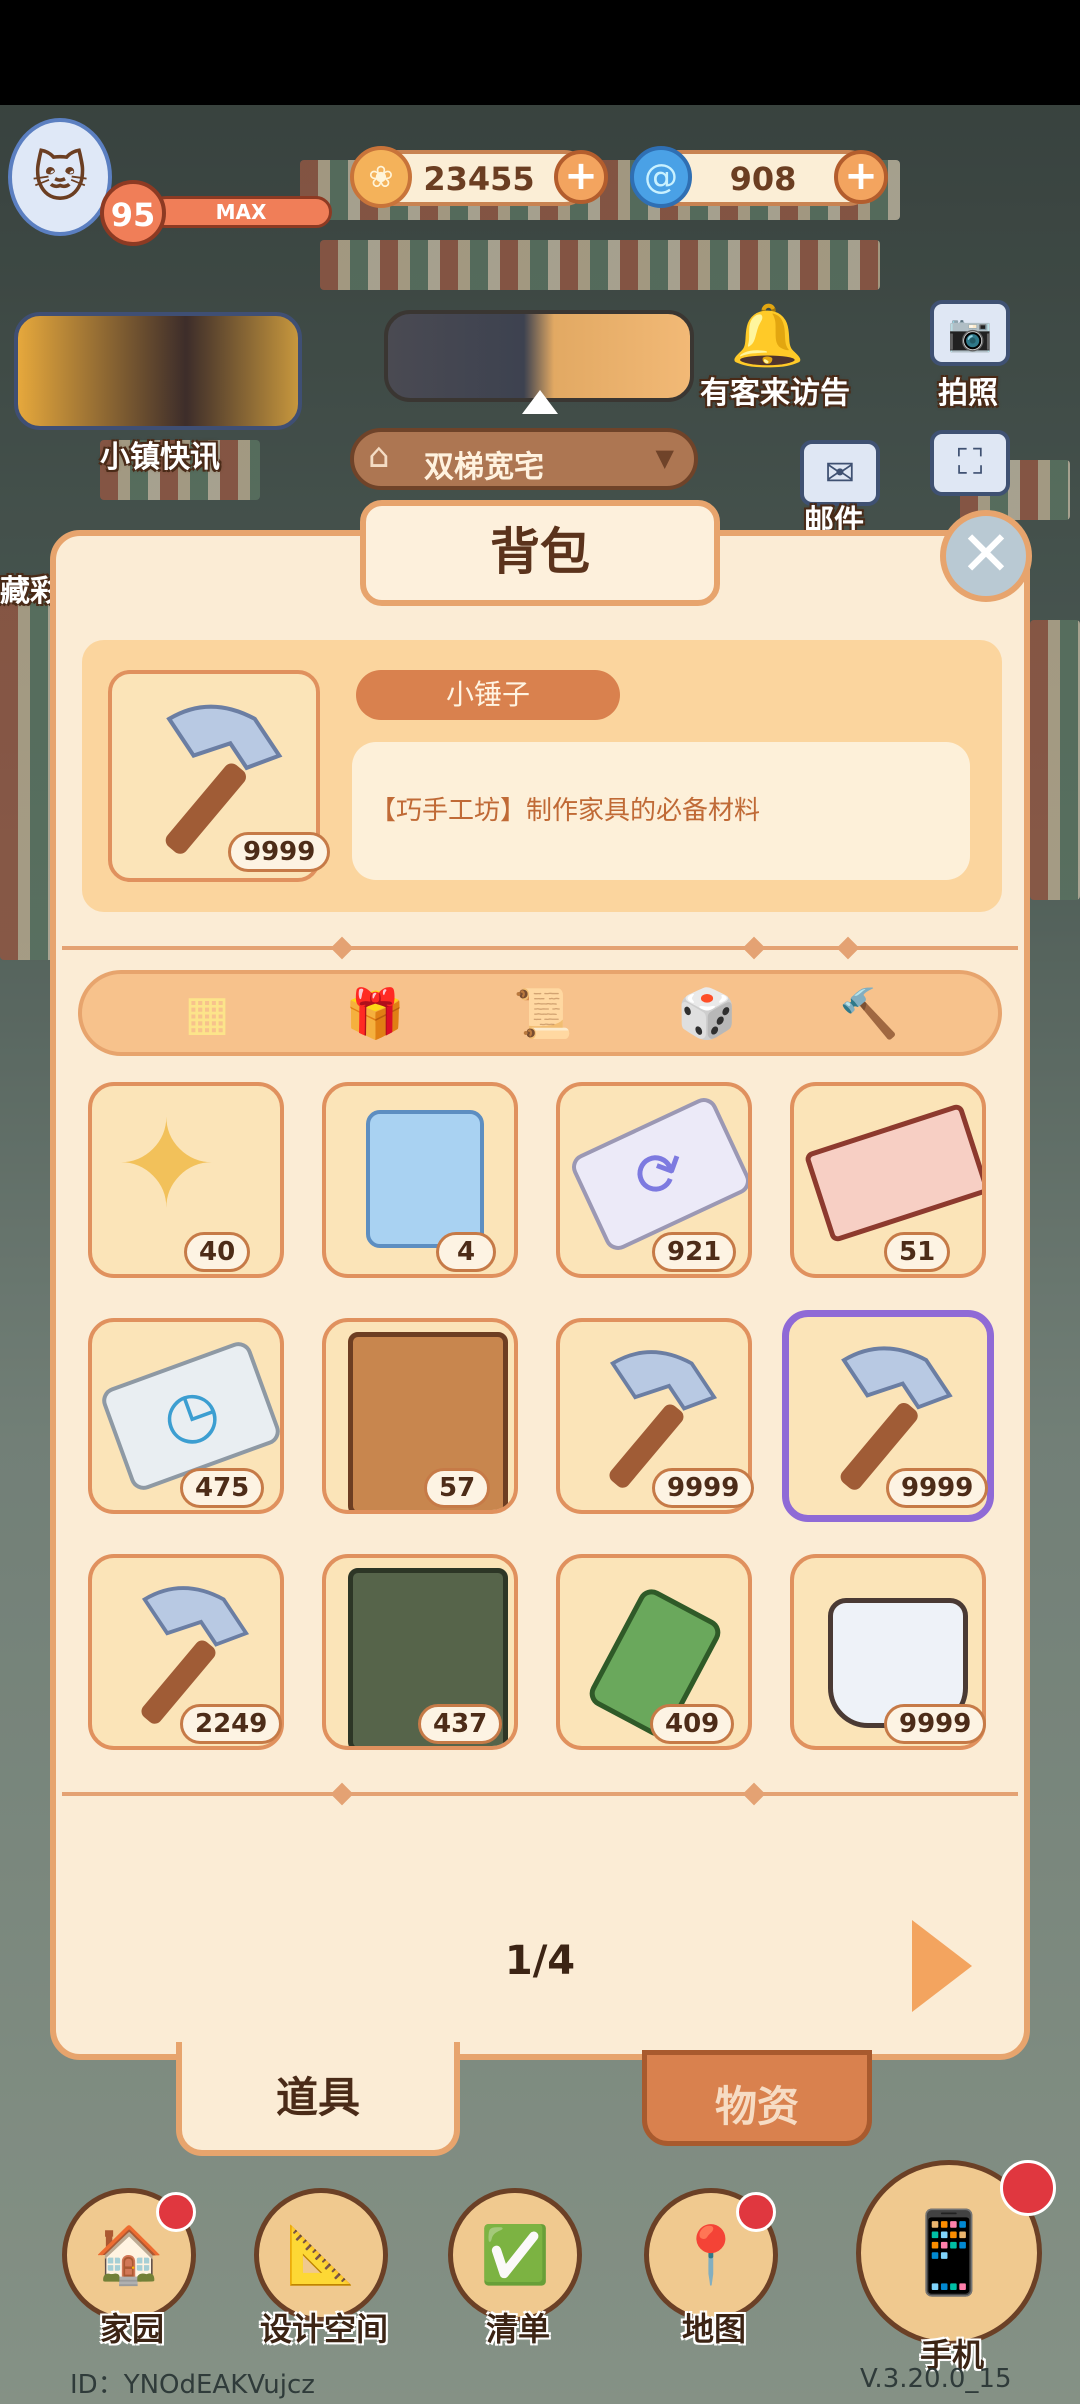 The height and width of the screenshot is (2404, 1080). I want to click on ticket-icon, so click(892, 1173).